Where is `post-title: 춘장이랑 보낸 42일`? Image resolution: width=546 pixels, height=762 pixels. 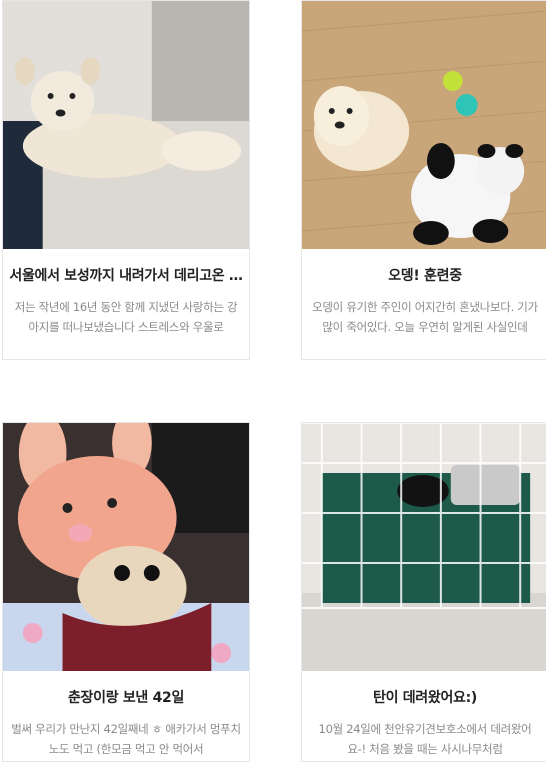
post-title: 춘장이랑 보낸 42일 is located at coordinates (126, 697).